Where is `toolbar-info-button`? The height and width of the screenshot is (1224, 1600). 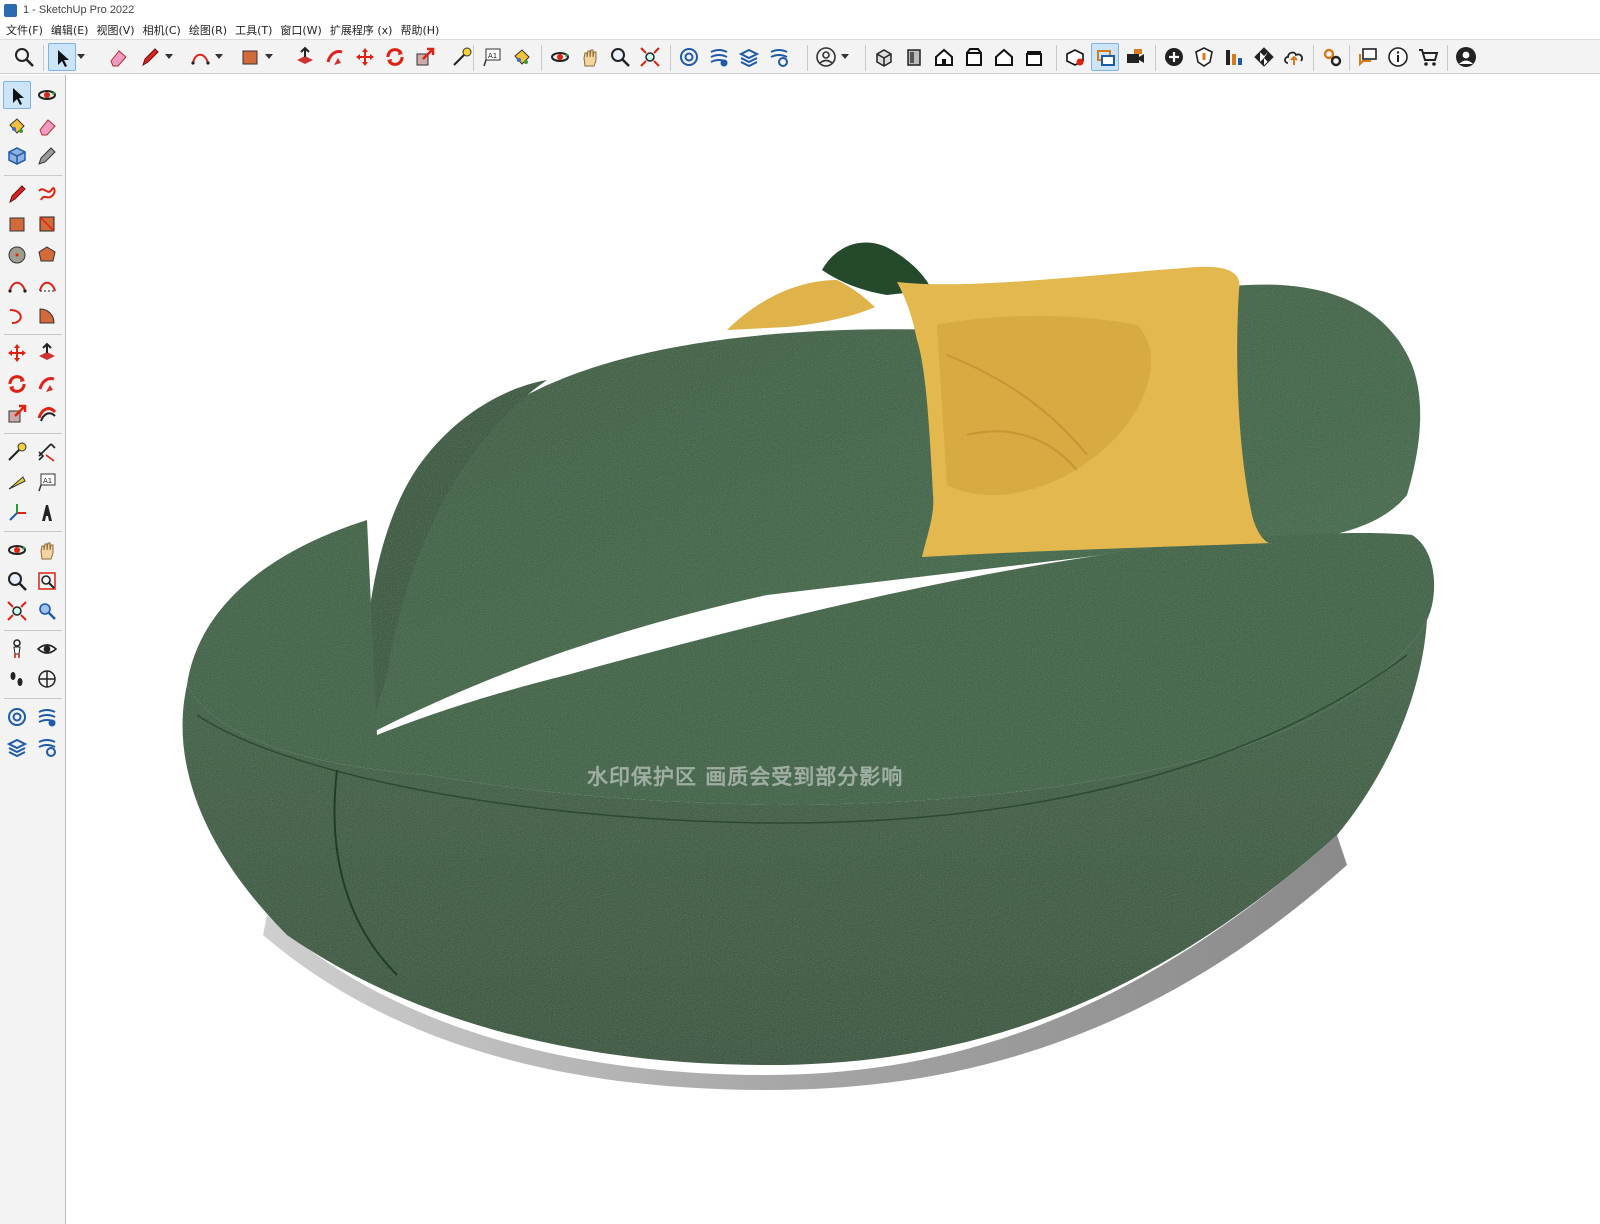 toolbar-info-button is located at coordinates (1398, 57).